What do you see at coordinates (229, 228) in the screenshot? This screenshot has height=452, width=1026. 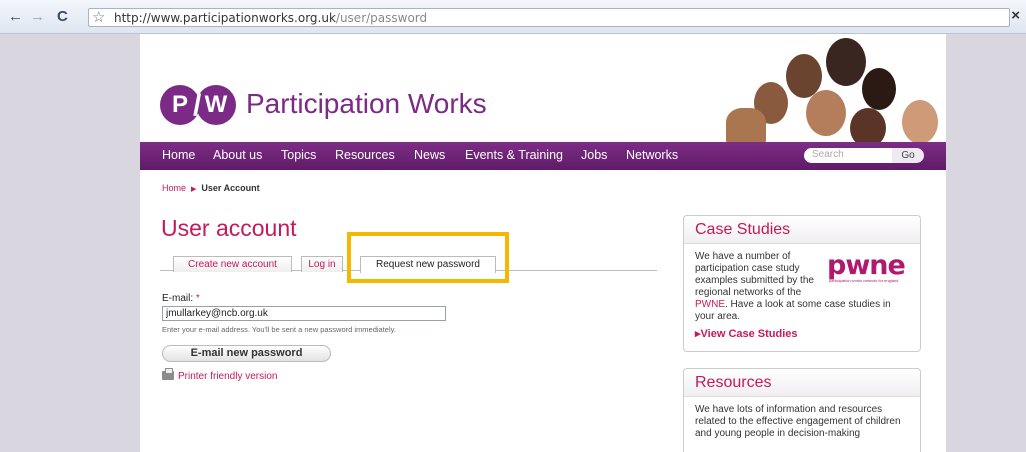 I see `page-title: User account` at bounding box center [229, 228].